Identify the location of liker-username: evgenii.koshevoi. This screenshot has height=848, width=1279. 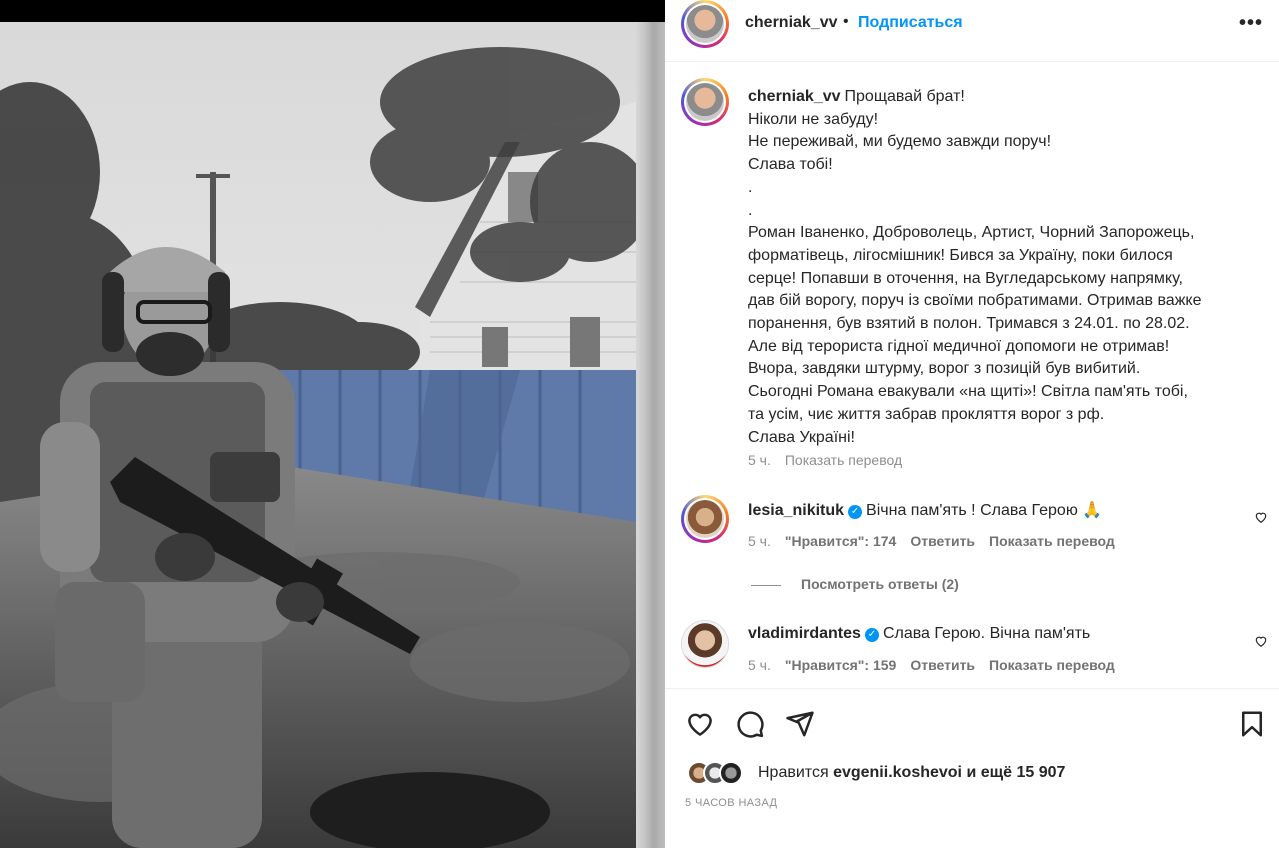
(897, 772).